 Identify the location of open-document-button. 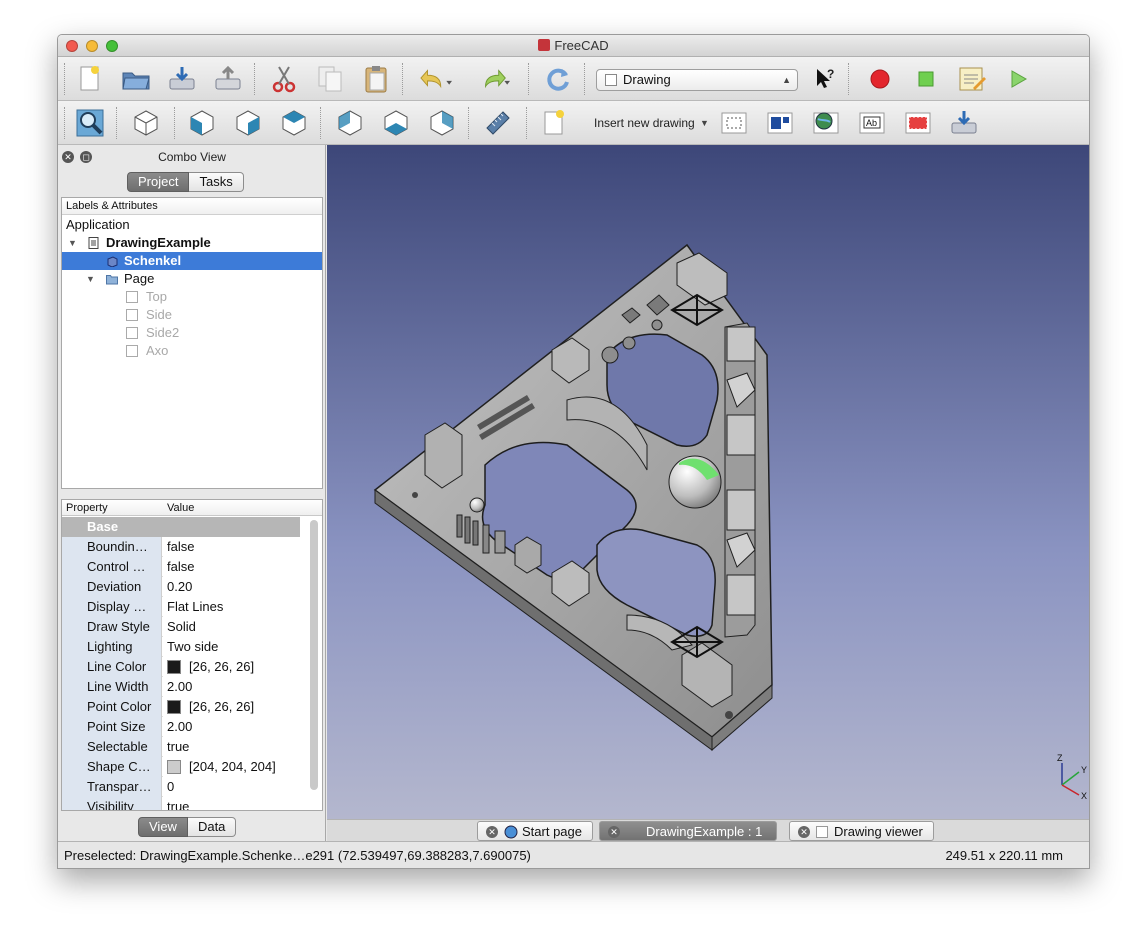
(136, 79).